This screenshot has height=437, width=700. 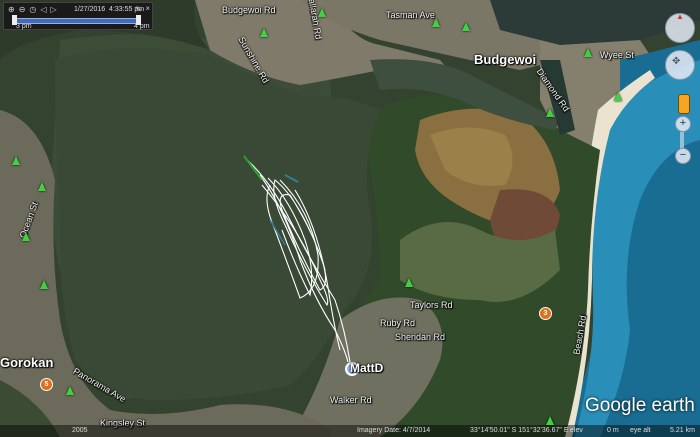 What do you see at coordinates (431, 305) in the screenshot?
I see `street-label: Taylors Rd` at bounding box center [431, 305].